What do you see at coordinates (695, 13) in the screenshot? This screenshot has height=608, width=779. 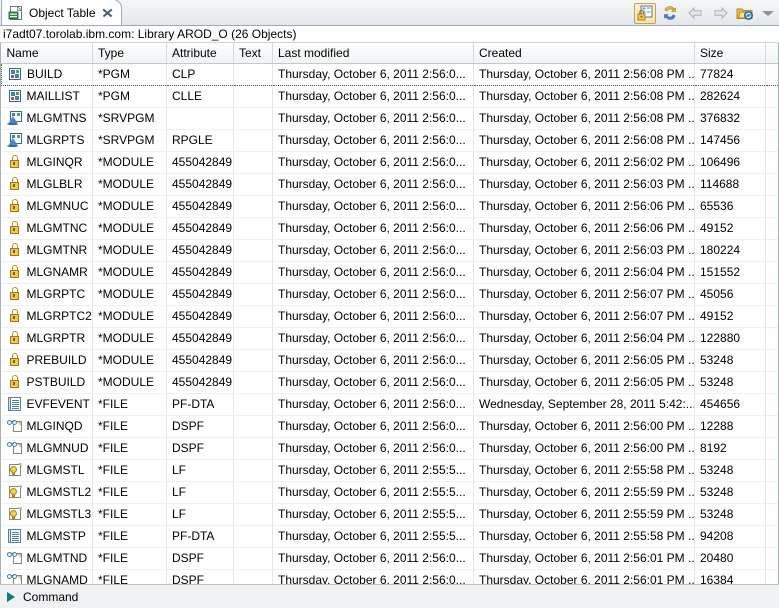 I see `back-arrow-button` at bounding box center [695, 13].